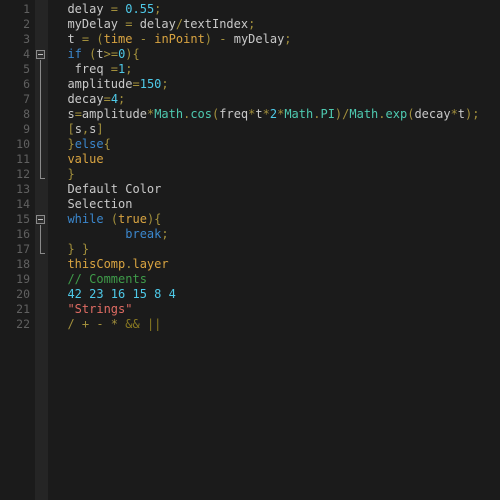  I want to click on code-line: / + - * && ||, so click(276, 324).